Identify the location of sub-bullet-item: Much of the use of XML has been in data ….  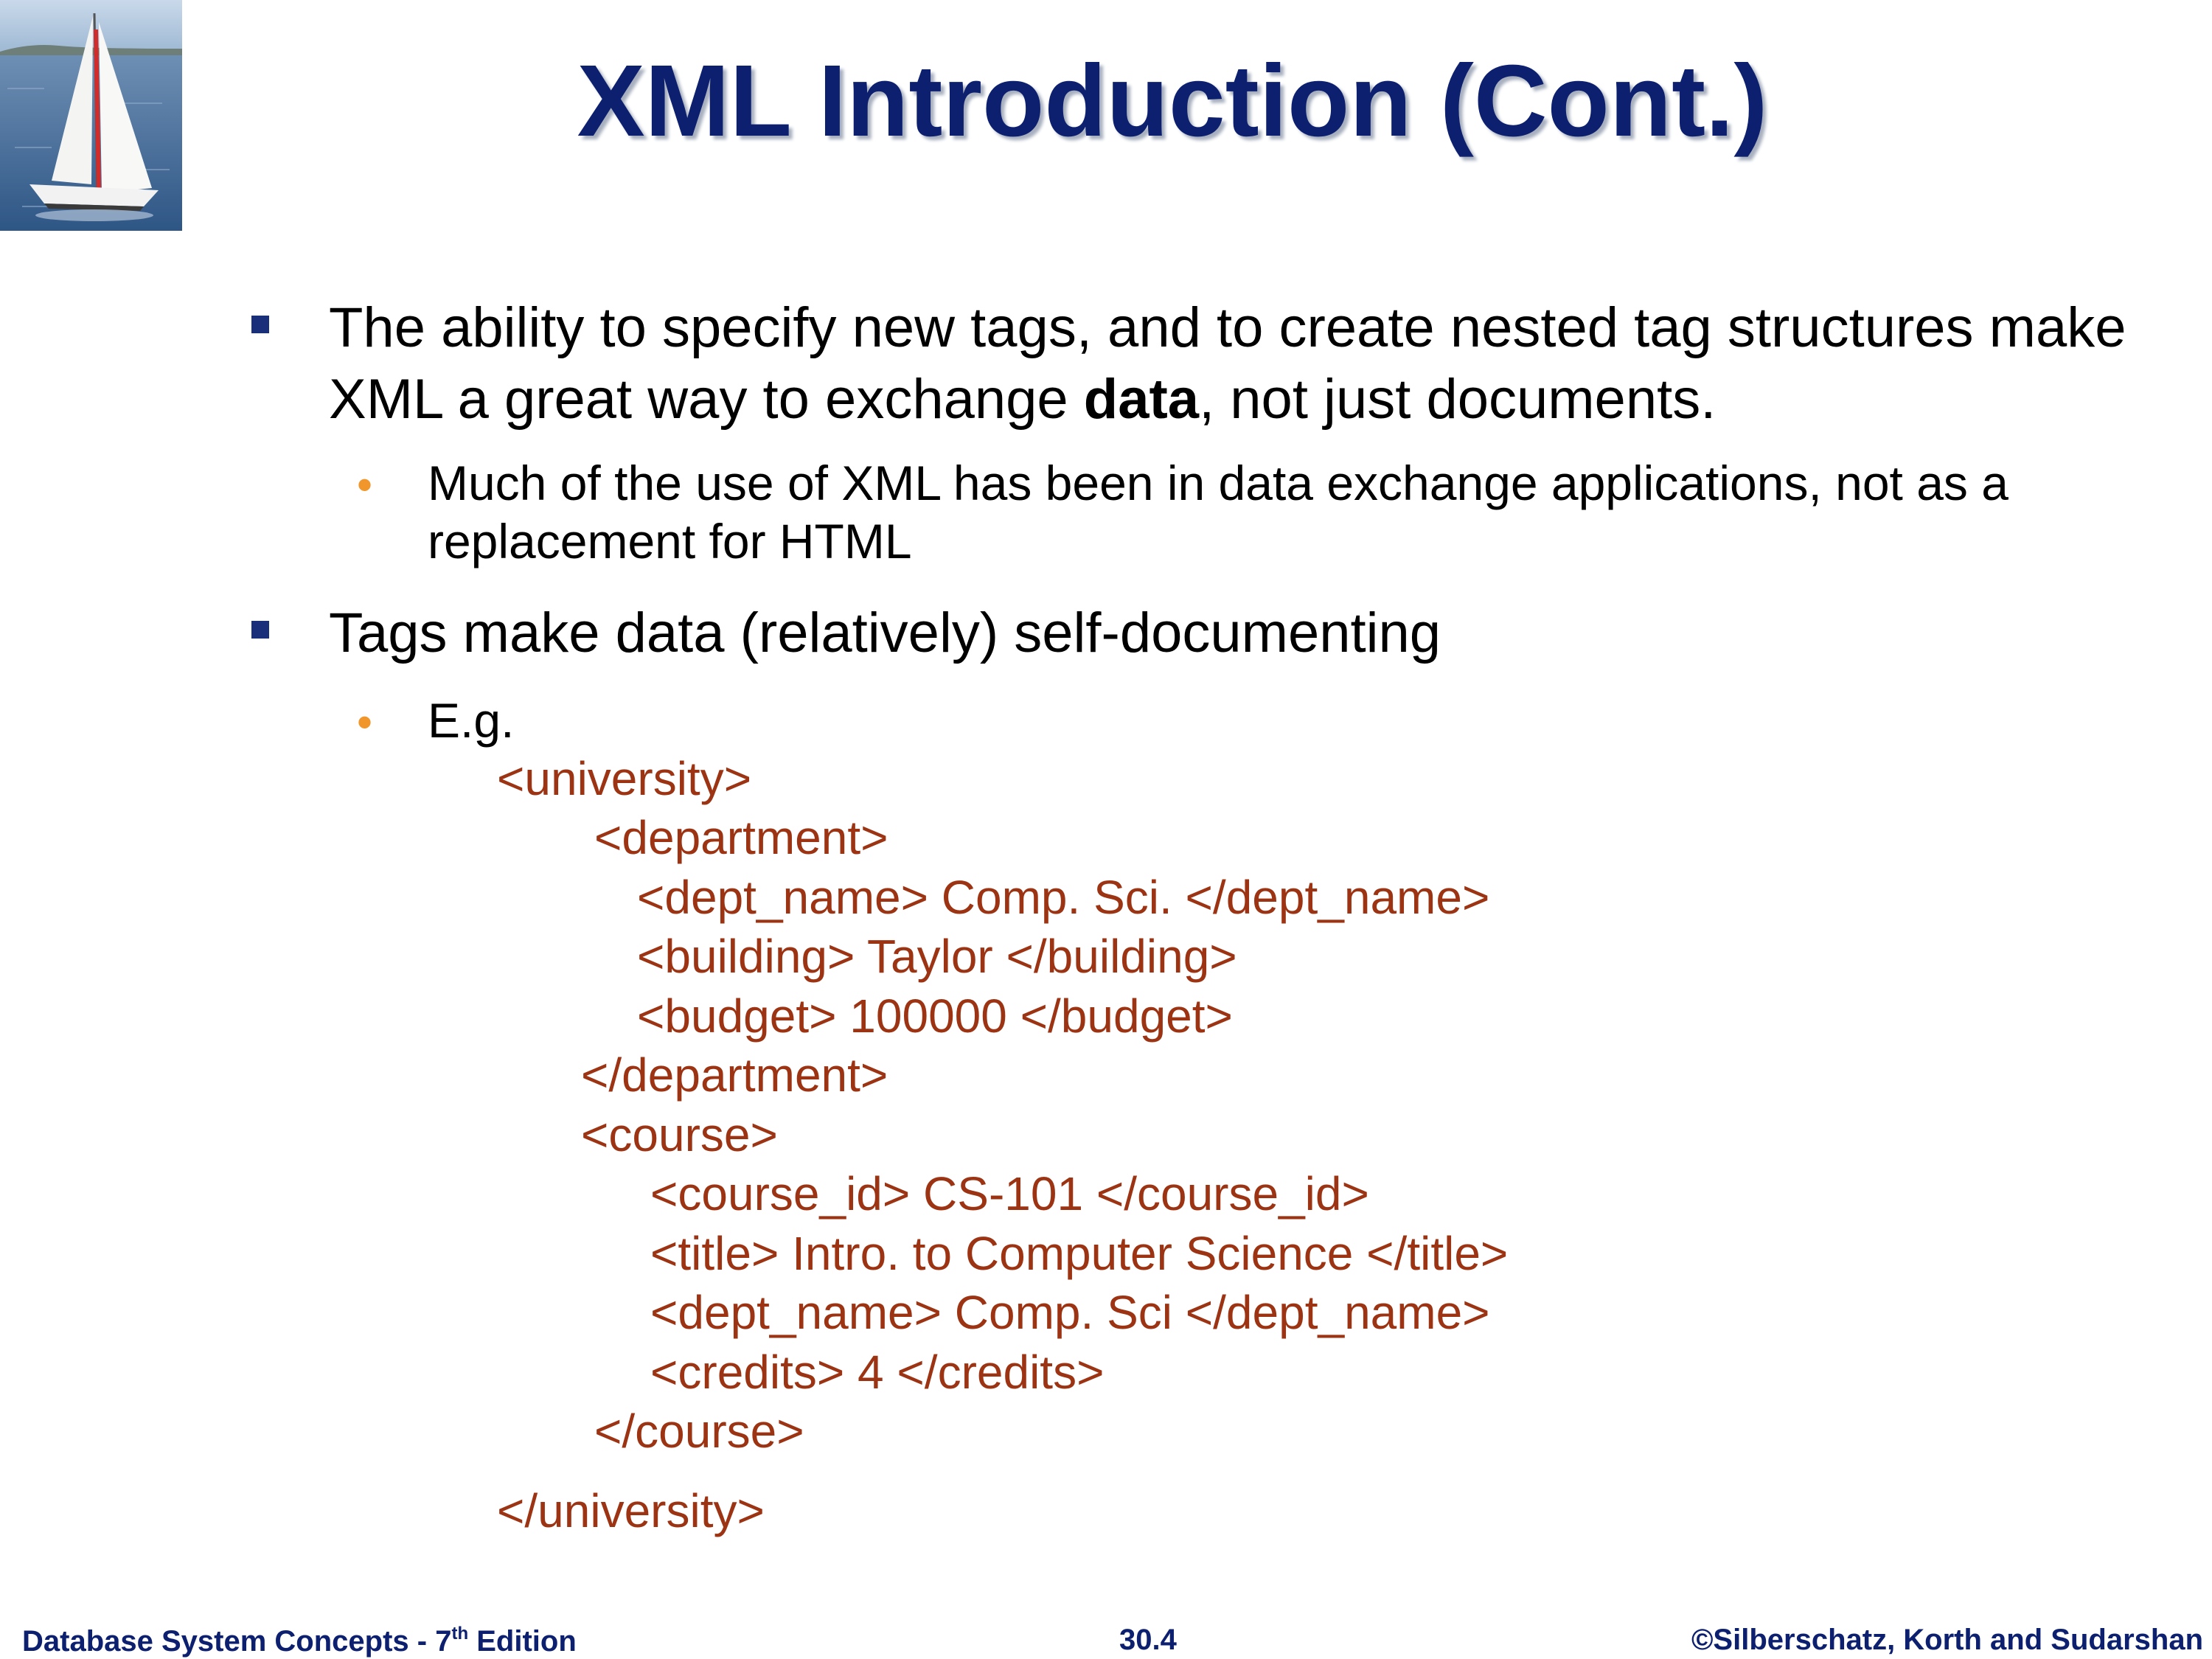
(1218, 512).